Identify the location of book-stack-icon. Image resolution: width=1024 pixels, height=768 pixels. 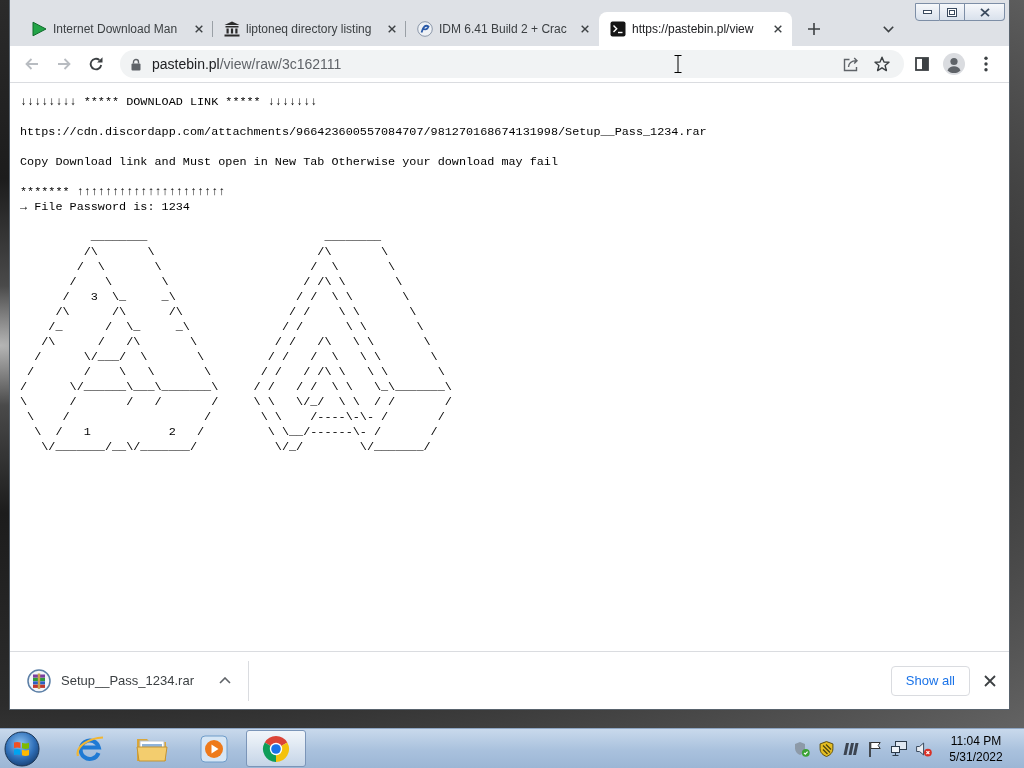
(39, 680).